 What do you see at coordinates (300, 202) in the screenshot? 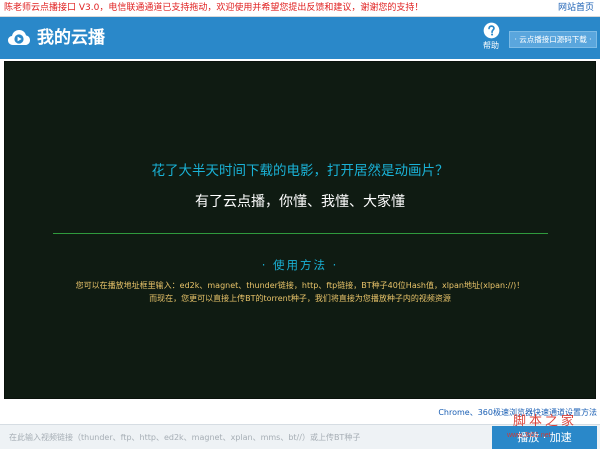
I see `stage-subline: 有了云点播，你懂、我懂、大家懂` at bounding box center [300, 202].